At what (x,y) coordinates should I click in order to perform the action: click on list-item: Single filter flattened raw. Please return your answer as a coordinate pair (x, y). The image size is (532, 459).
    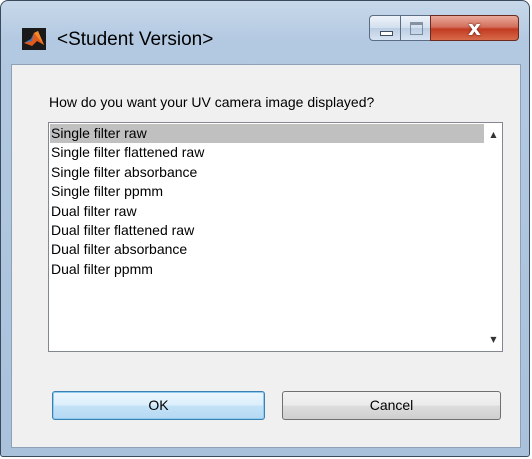
    Looking at the image, I should click on (267, 152).